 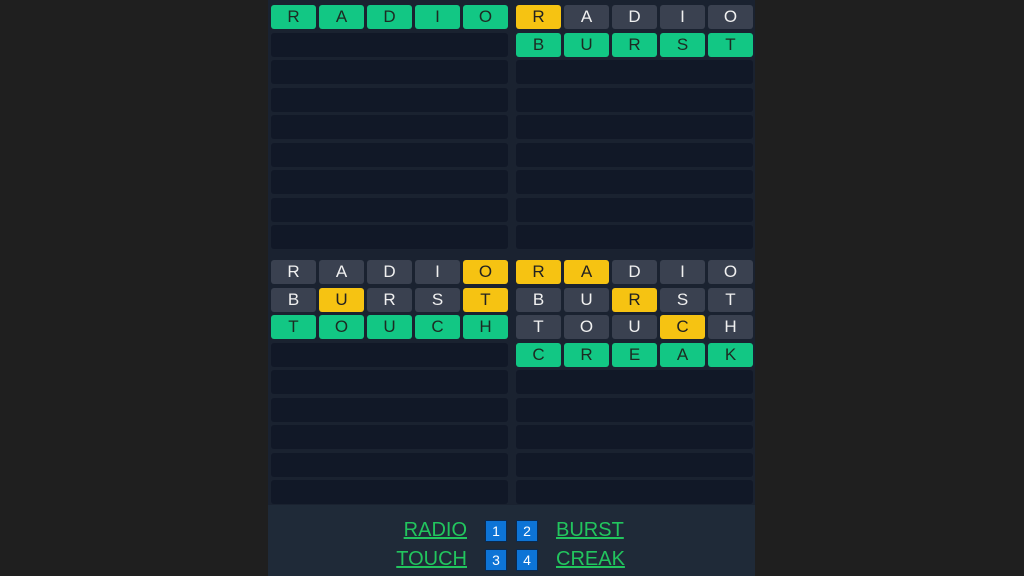 I want to click on answer-3: TOUCH, so click(x=431, y=559).